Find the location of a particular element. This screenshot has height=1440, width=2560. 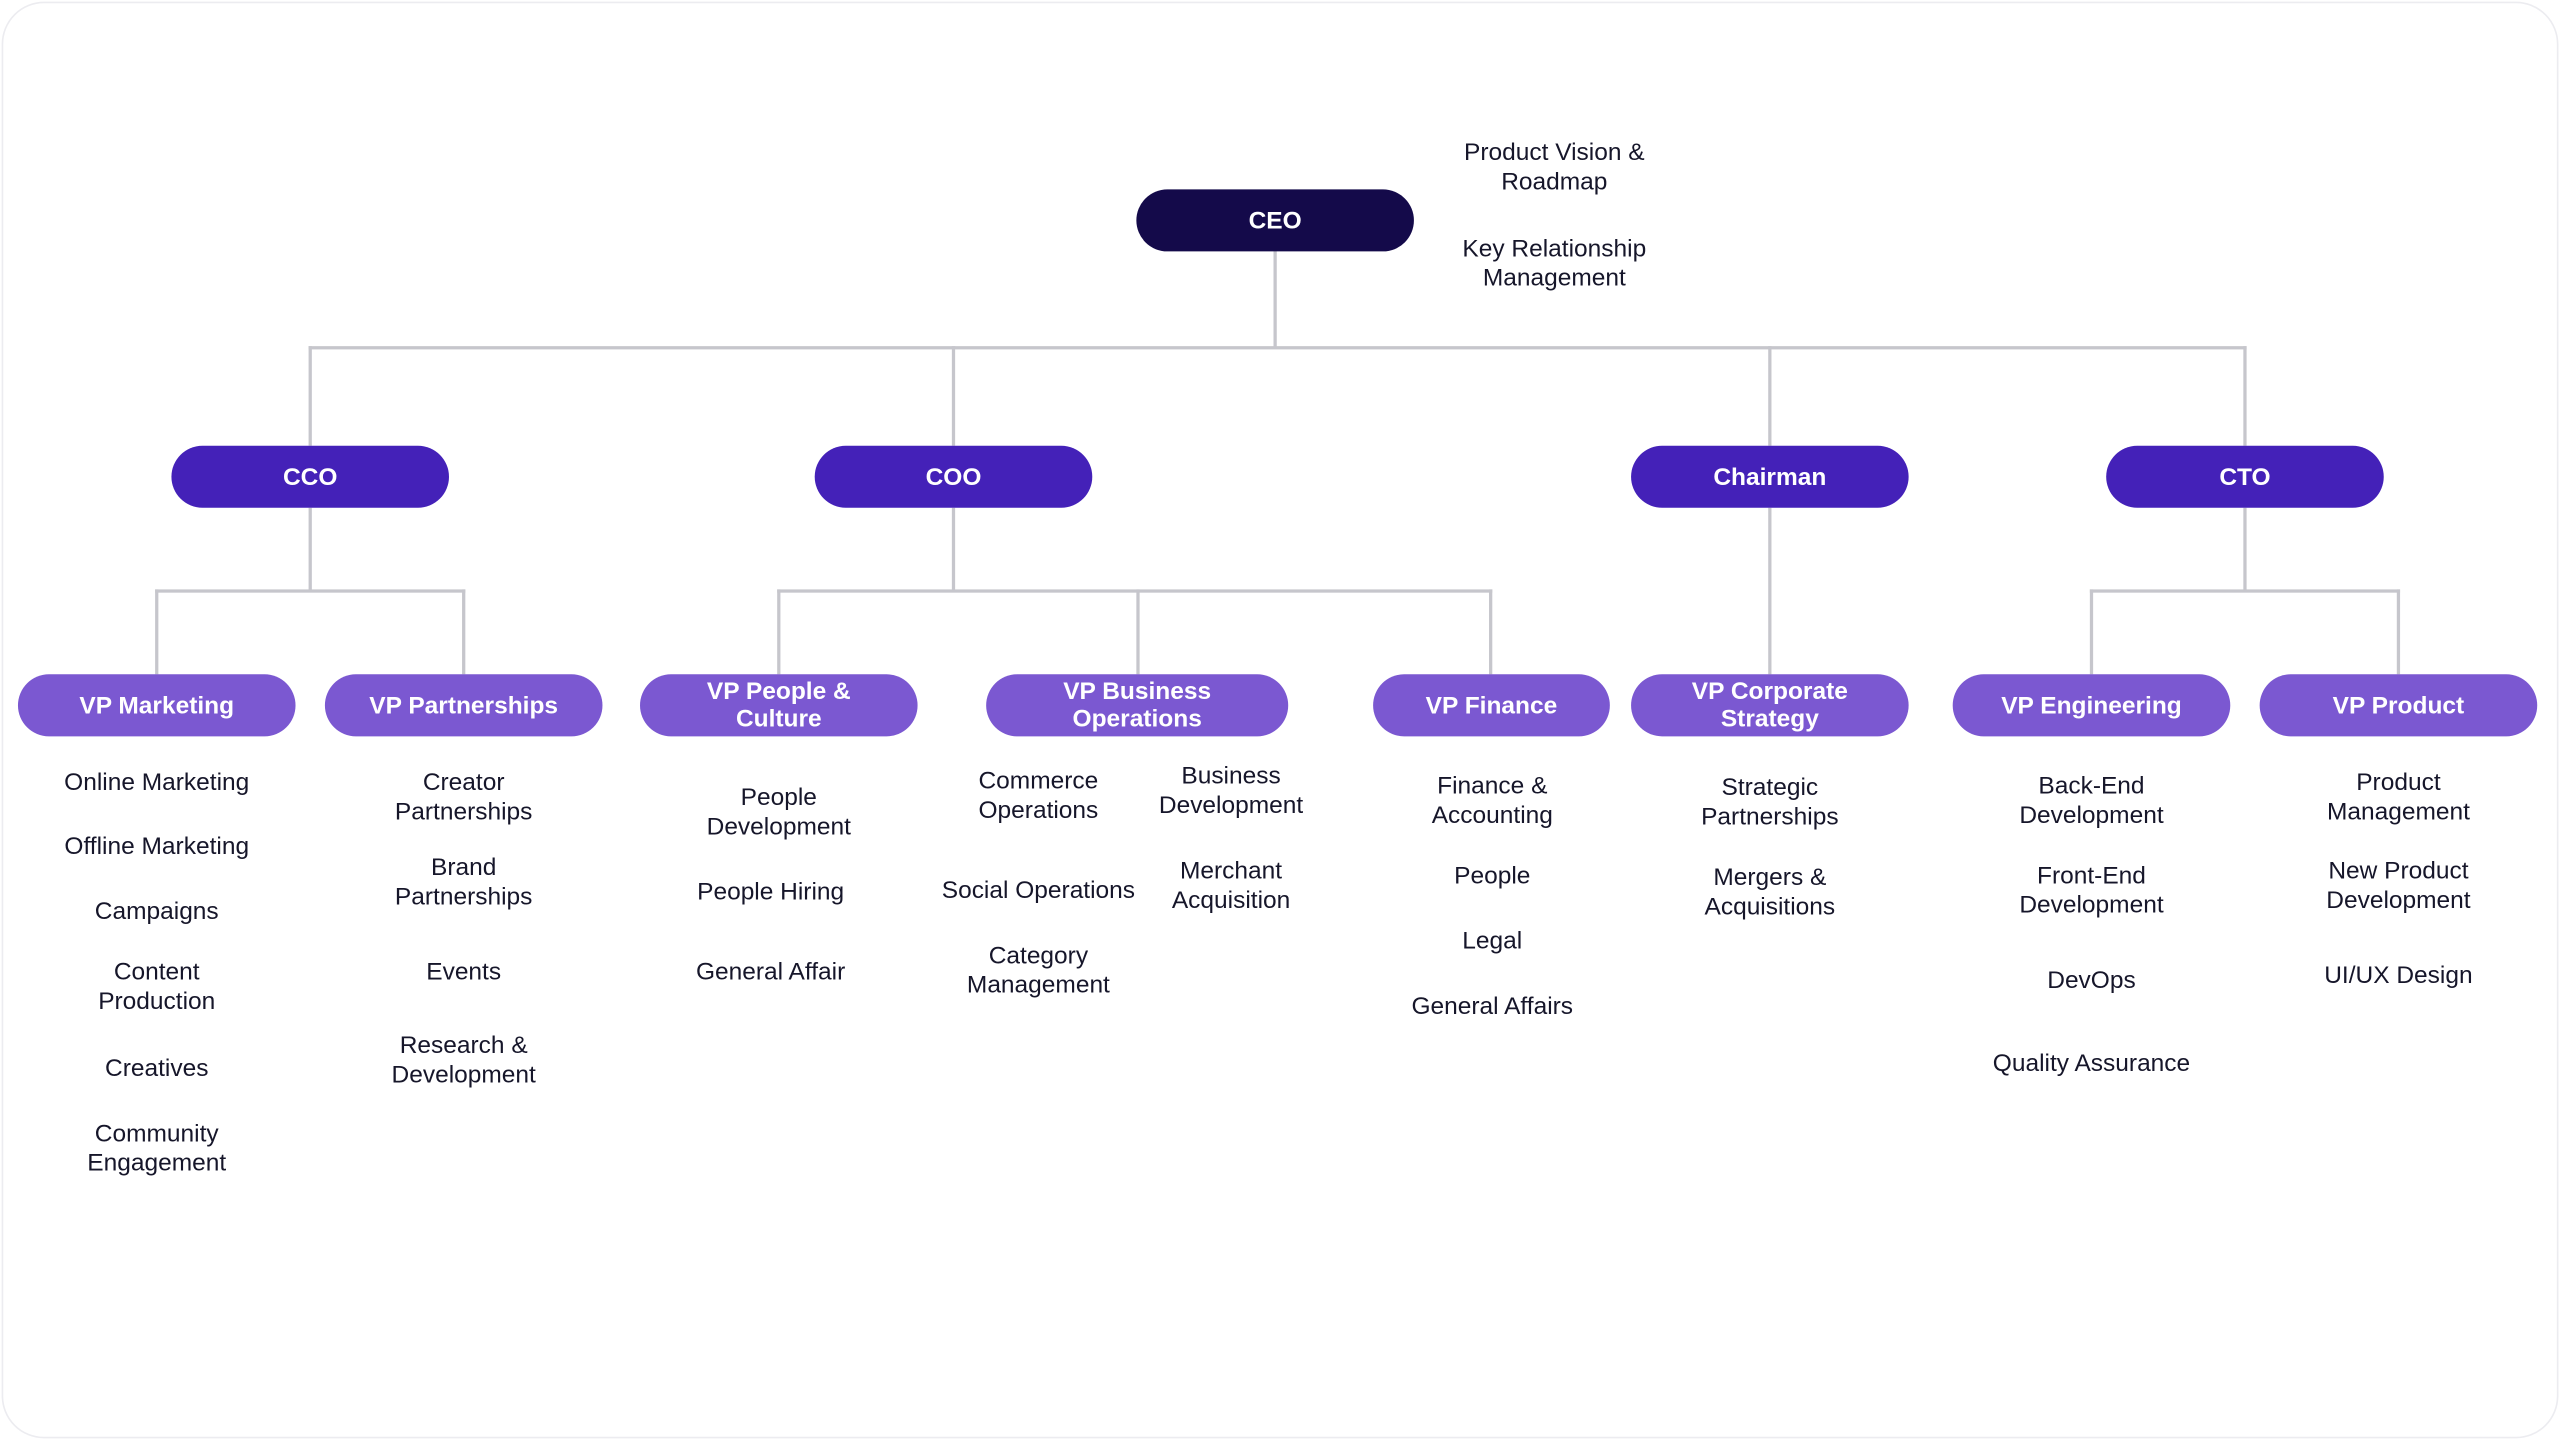

function-item: People Hiring is located at coordinates (771, 892).